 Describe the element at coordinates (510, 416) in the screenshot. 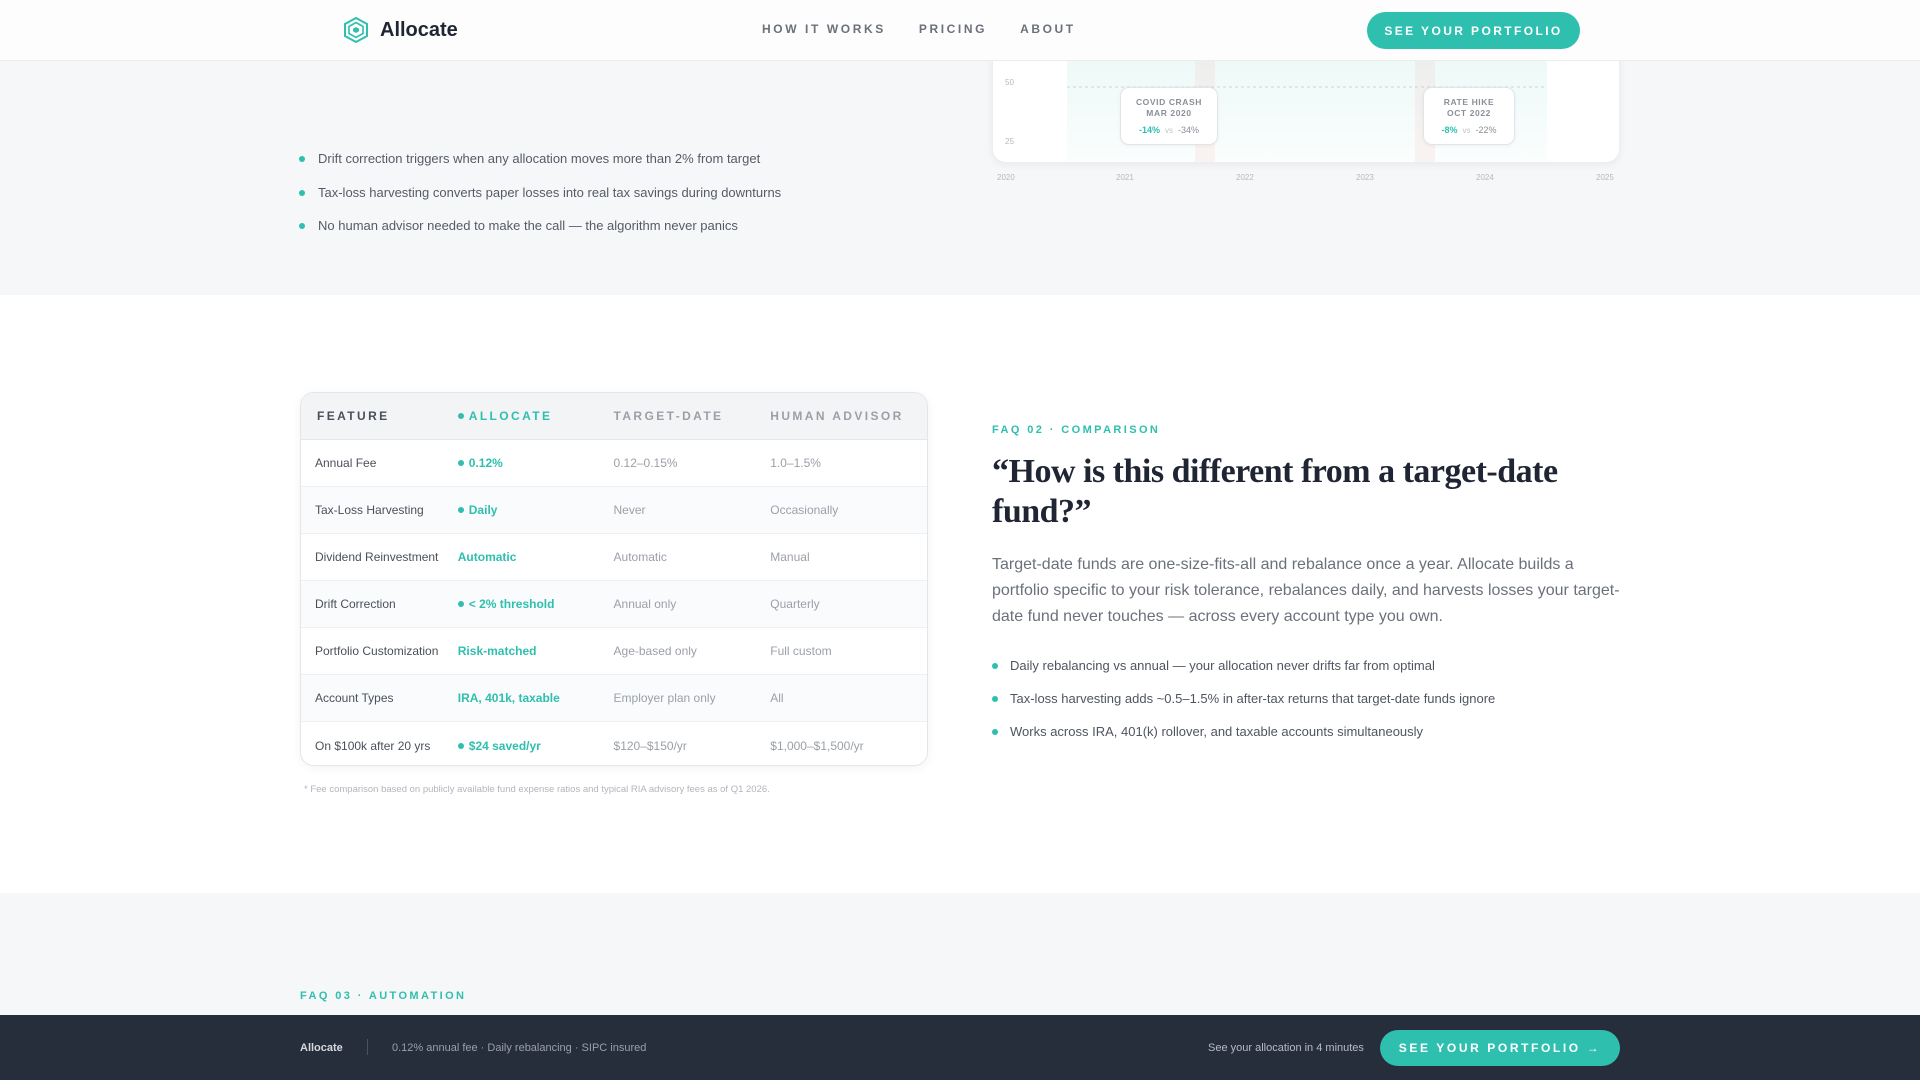

I see `header-allocate-label: ALLOCATE` at that location.